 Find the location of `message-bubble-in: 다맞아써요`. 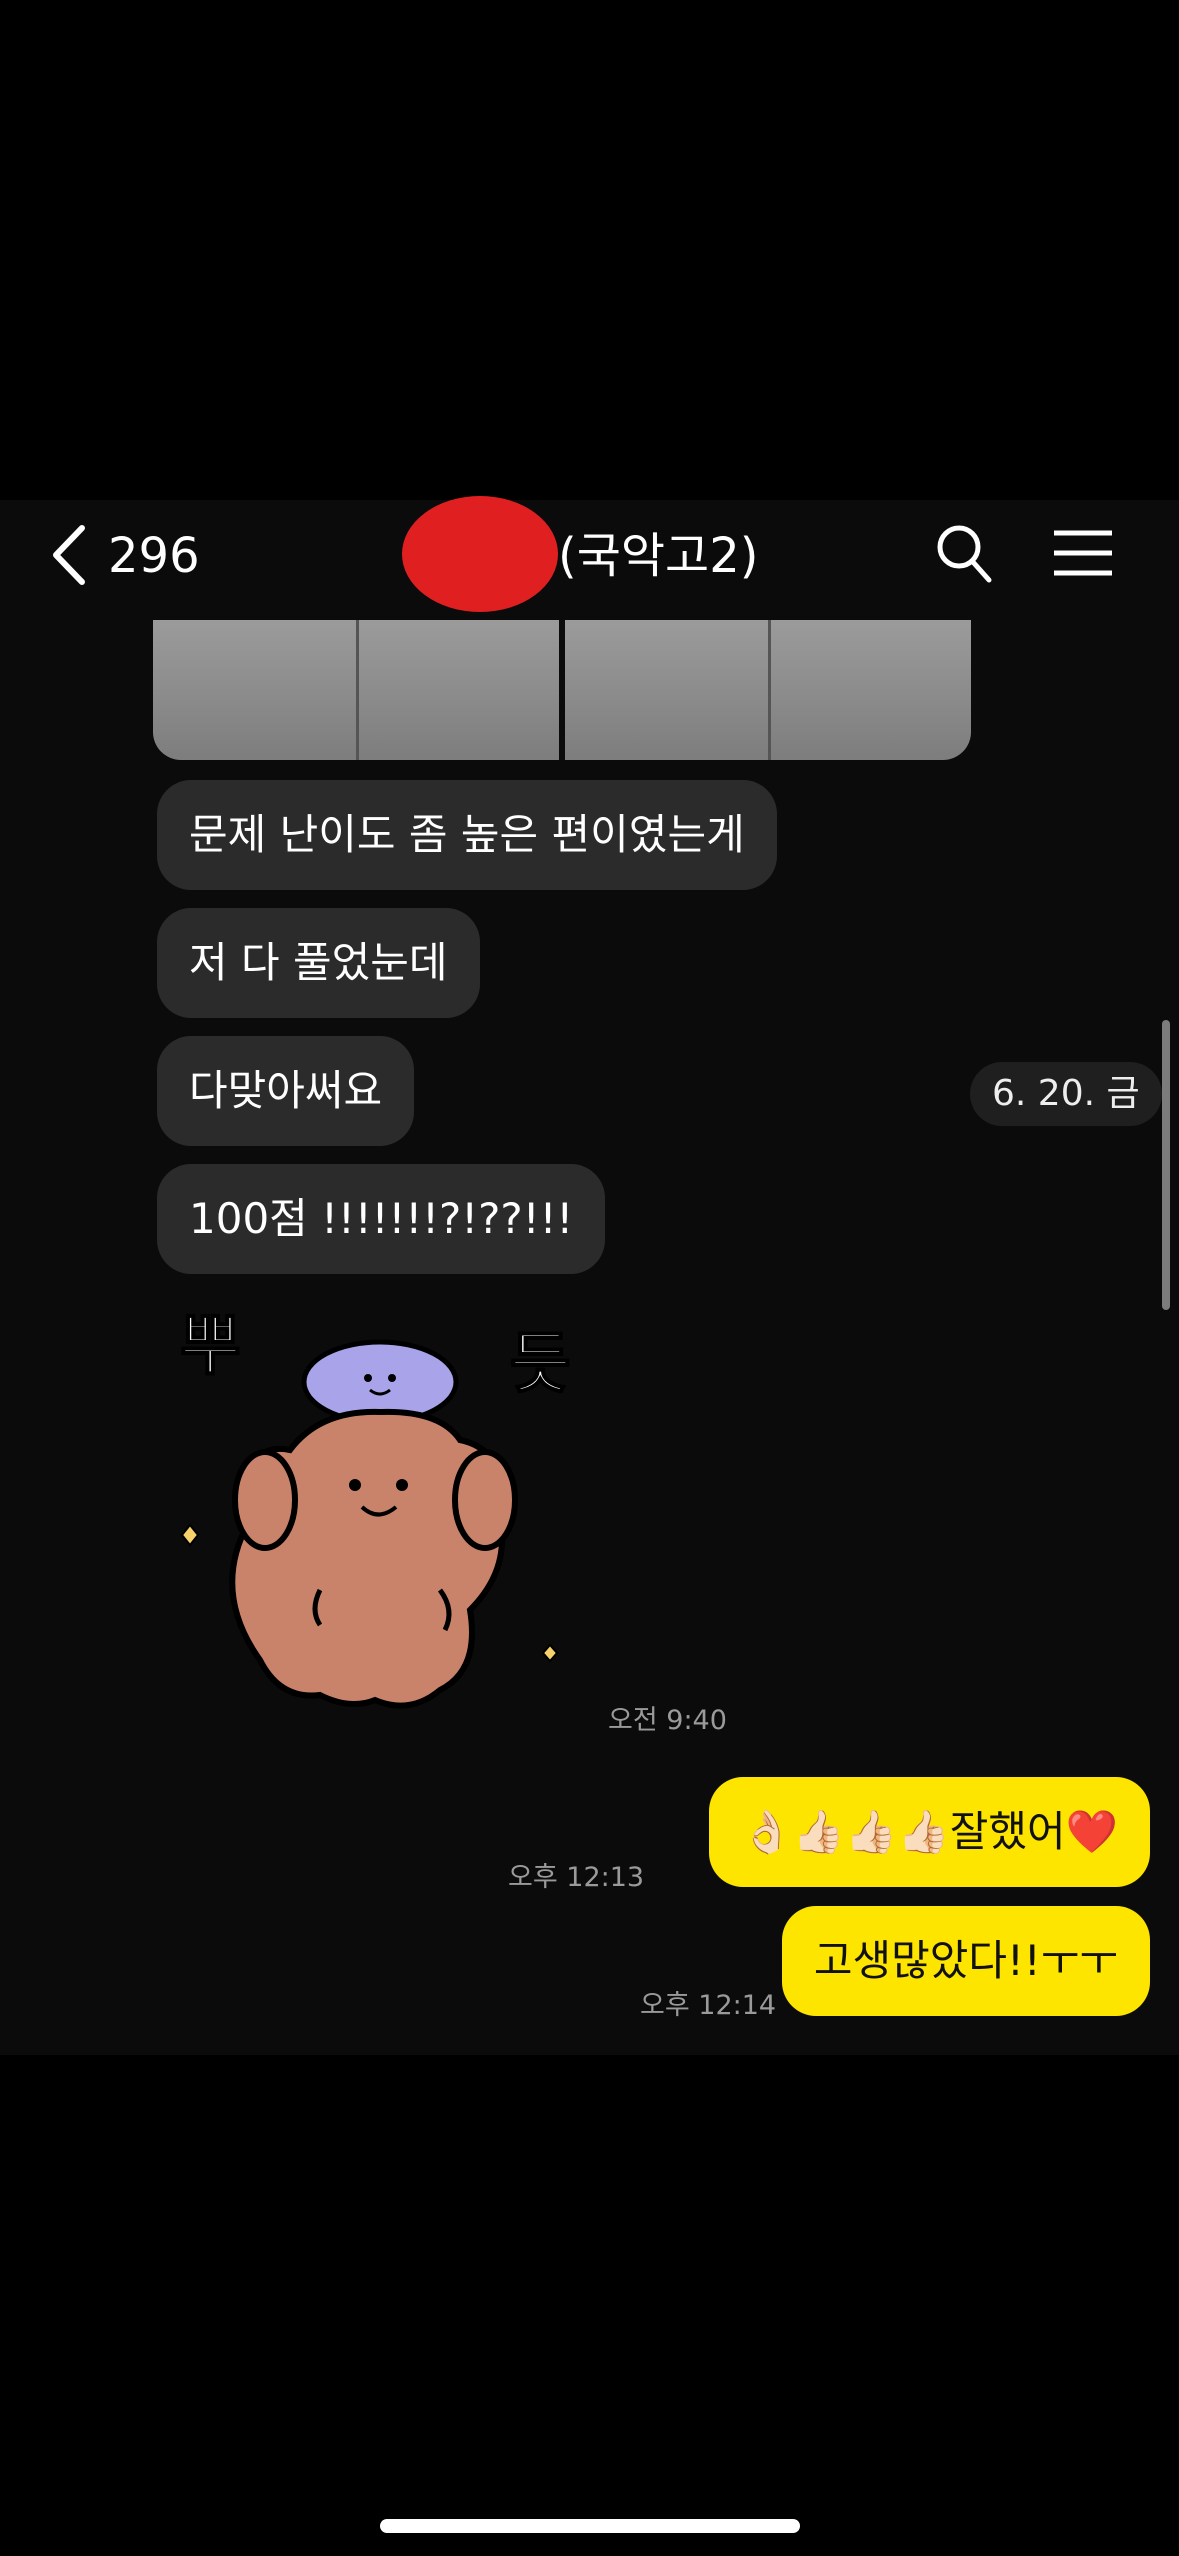

message-bubble-in: 다맞아써요 is located at coordinates (286, 1091).